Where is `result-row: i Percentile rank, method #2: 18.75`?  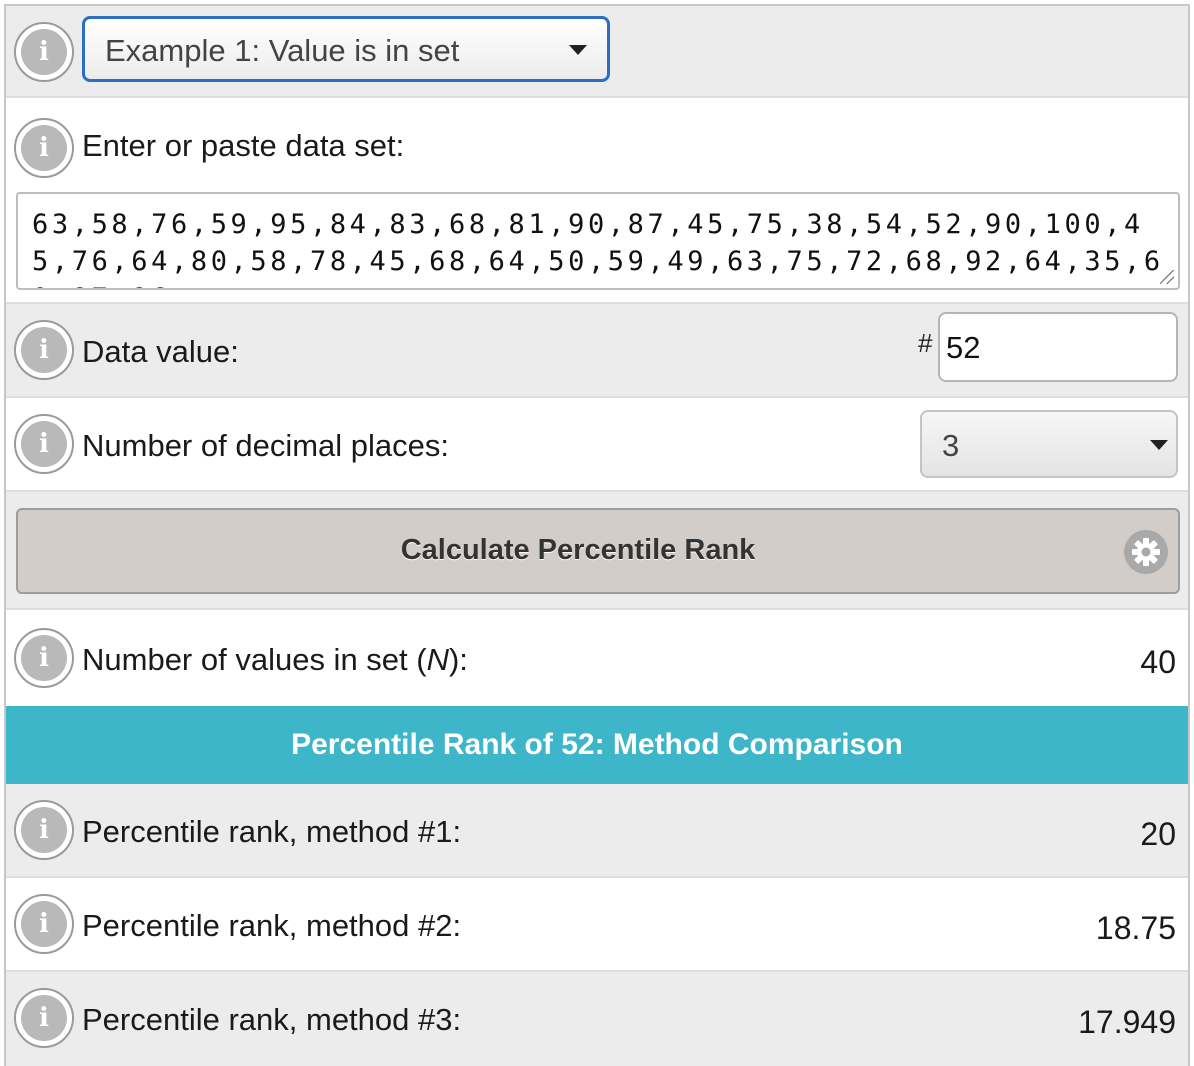
result-row: i Percentile rank, method #2: 18.75 is located at coordinates (597, 925).